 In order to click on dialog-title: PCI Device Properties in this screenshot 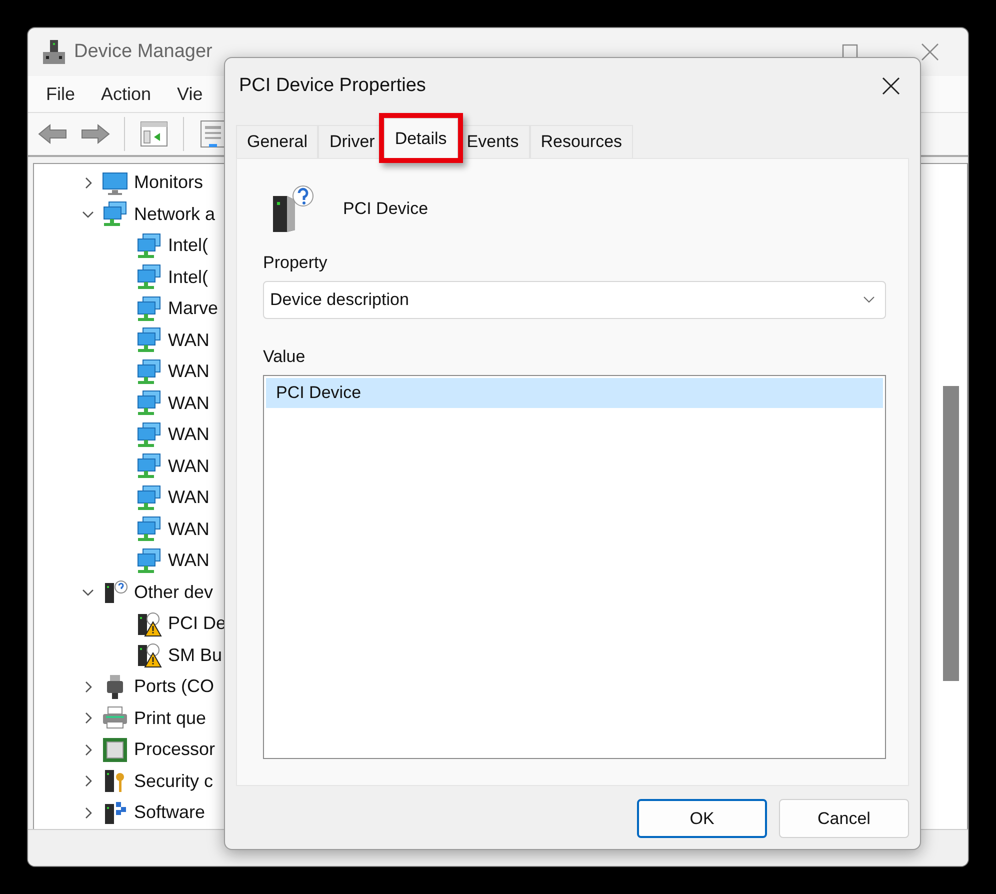, I will do `click(332, 86)`.